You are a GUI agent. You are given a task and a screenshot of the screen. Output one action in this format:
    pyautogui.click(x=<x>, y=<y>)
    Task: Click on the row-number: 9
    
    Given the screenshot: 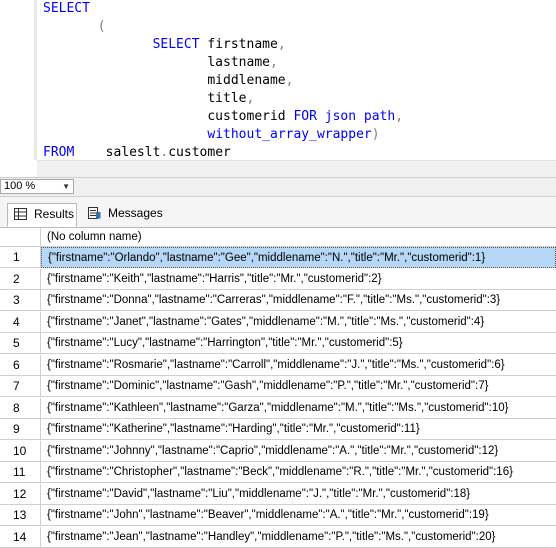 What is the action you would take?
    pyautogui.click(x=20, y=429)
    